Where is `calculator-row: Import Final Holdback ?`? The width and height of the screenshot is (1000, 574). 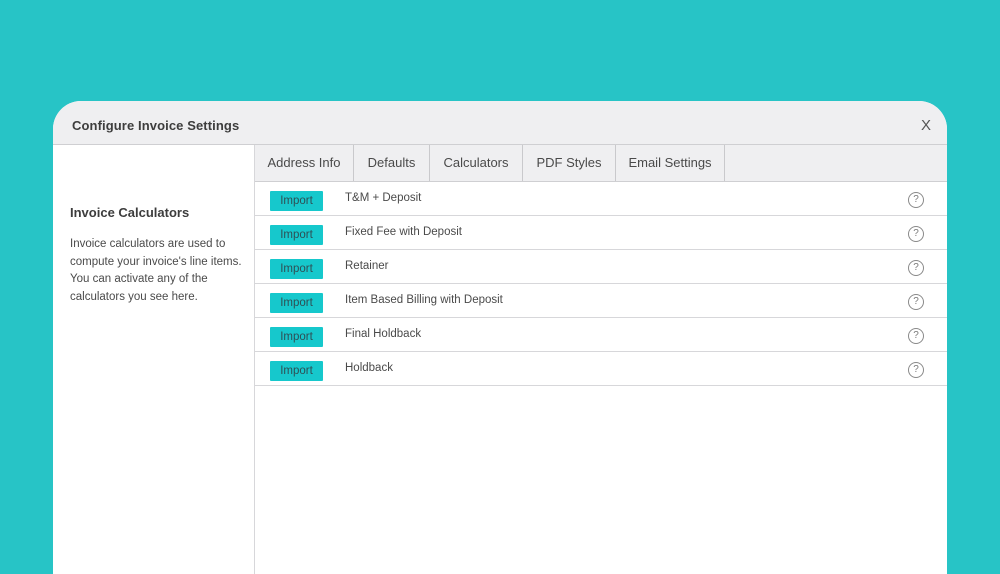 calculator-row: Import Final Holdback ? is located at coordinates (601, 335).